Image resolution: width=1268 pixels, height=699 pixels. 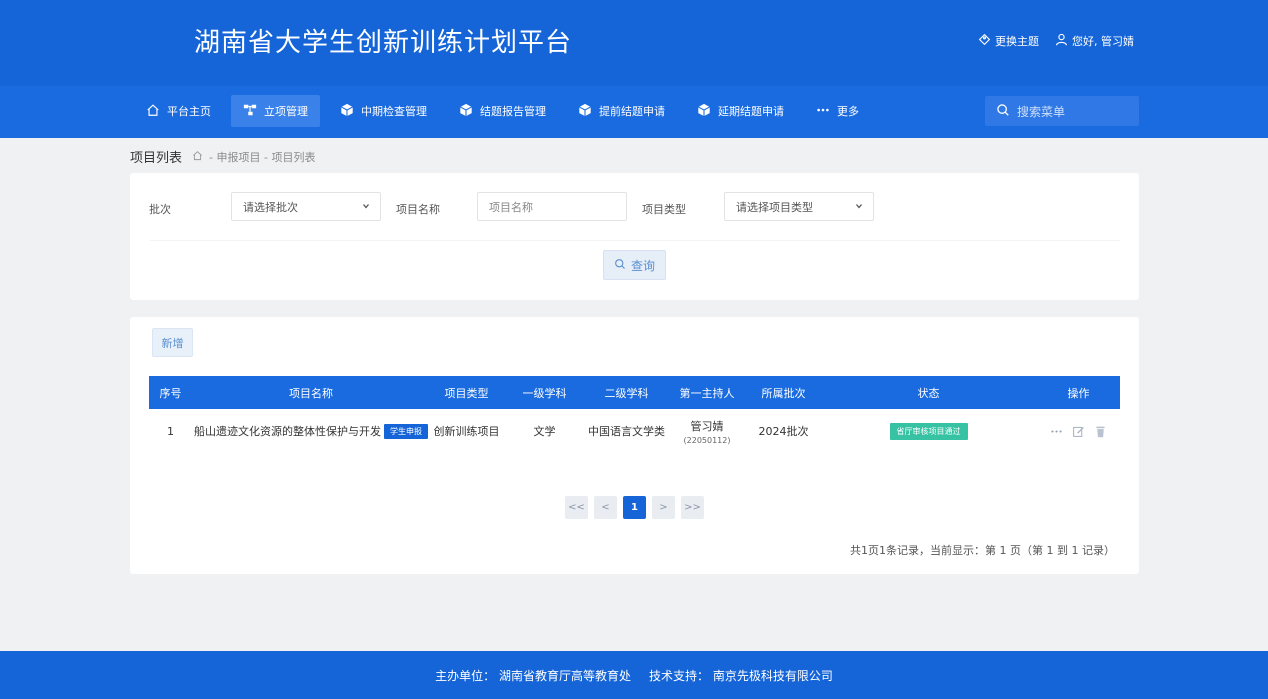 I want to click on edit-icon, so click(x=1078, y=431).